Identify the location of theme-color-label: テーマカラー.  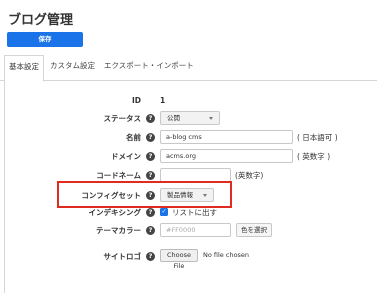
(118, 230).